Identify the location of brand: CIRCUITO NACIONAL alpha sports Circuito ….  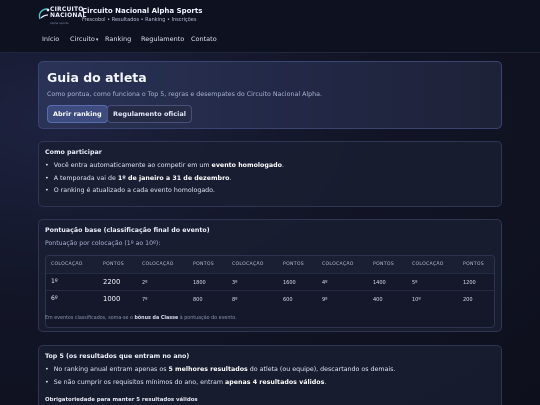
(120, 16).